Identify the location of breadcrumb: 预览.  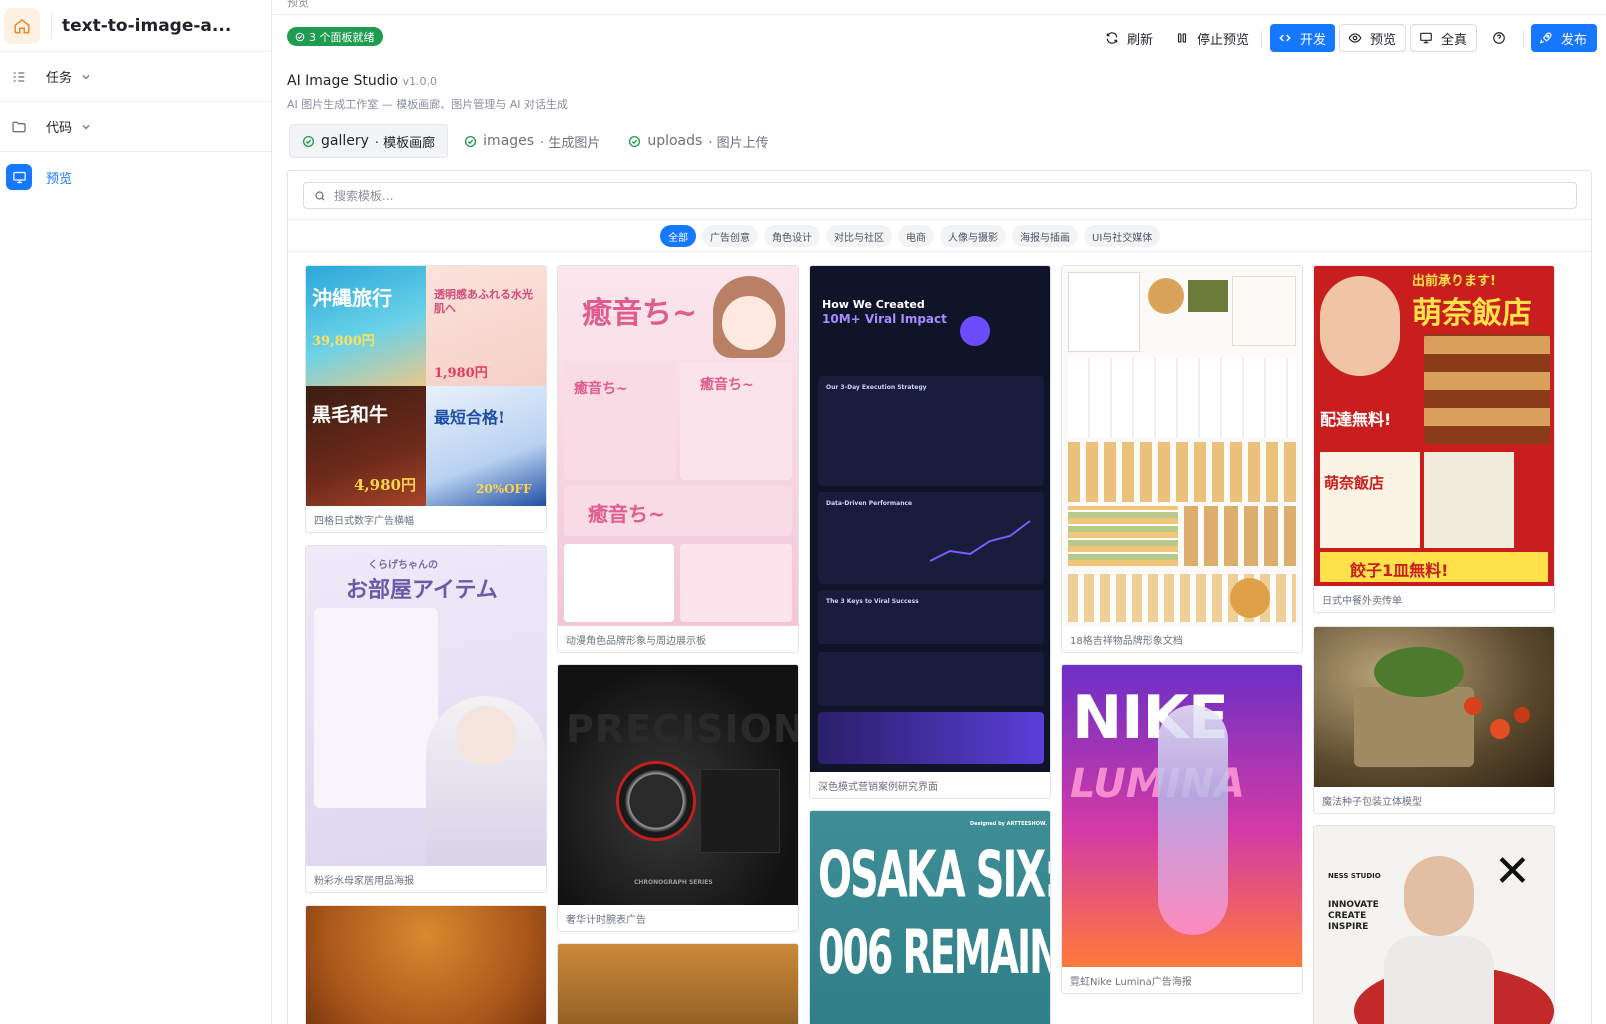
(298, 4).